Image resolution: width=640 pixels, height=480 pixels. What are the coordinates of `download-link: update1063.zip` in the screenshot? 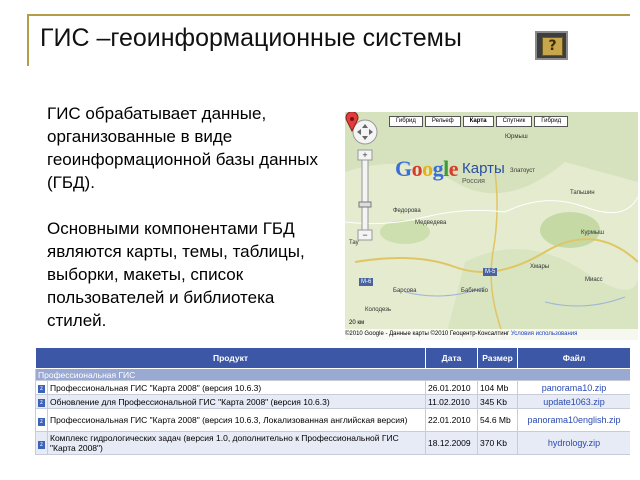 It's located at (573, 401).